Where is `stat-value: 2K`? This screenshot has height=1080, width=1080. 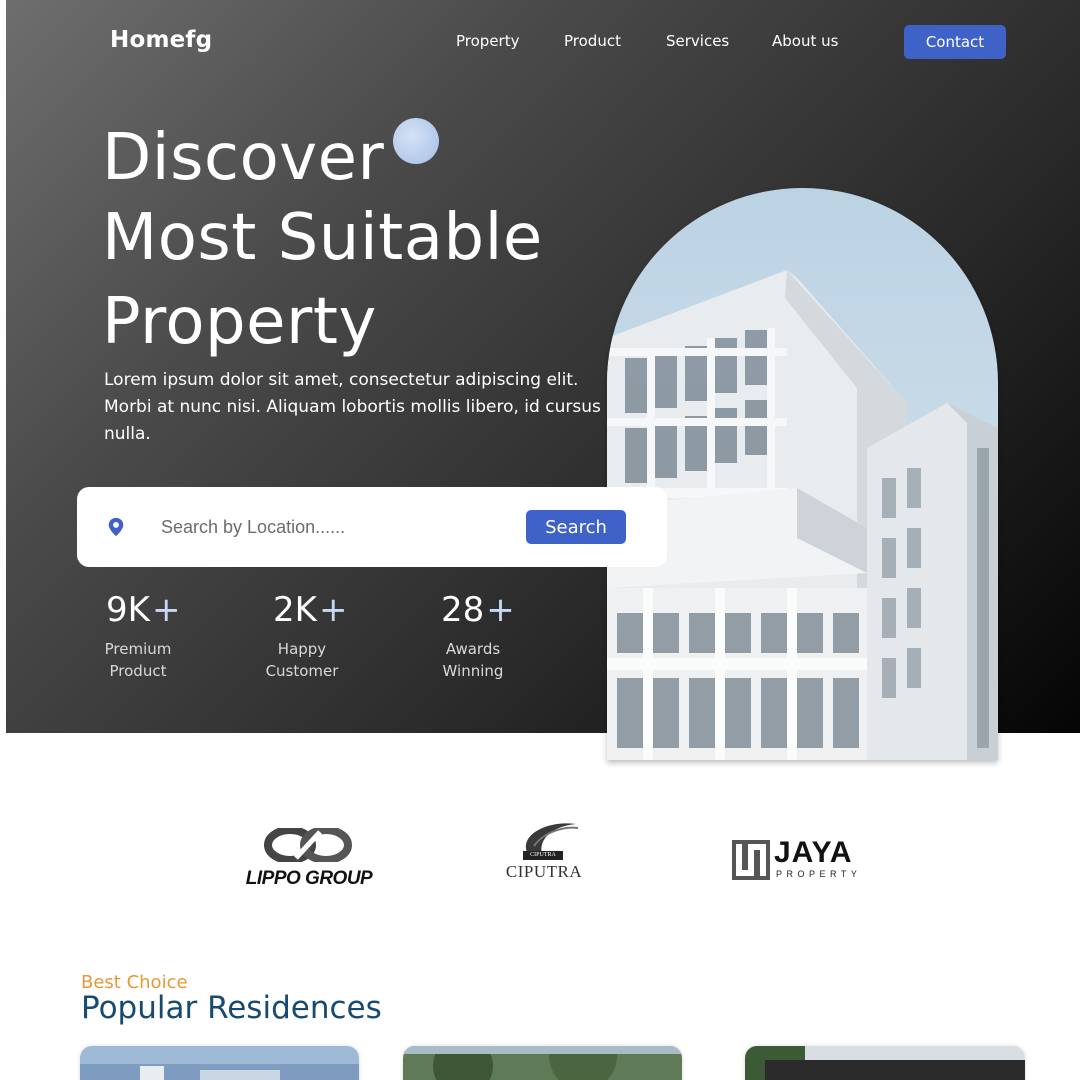 stat-value: 2K is located at coordinates (295, 610).